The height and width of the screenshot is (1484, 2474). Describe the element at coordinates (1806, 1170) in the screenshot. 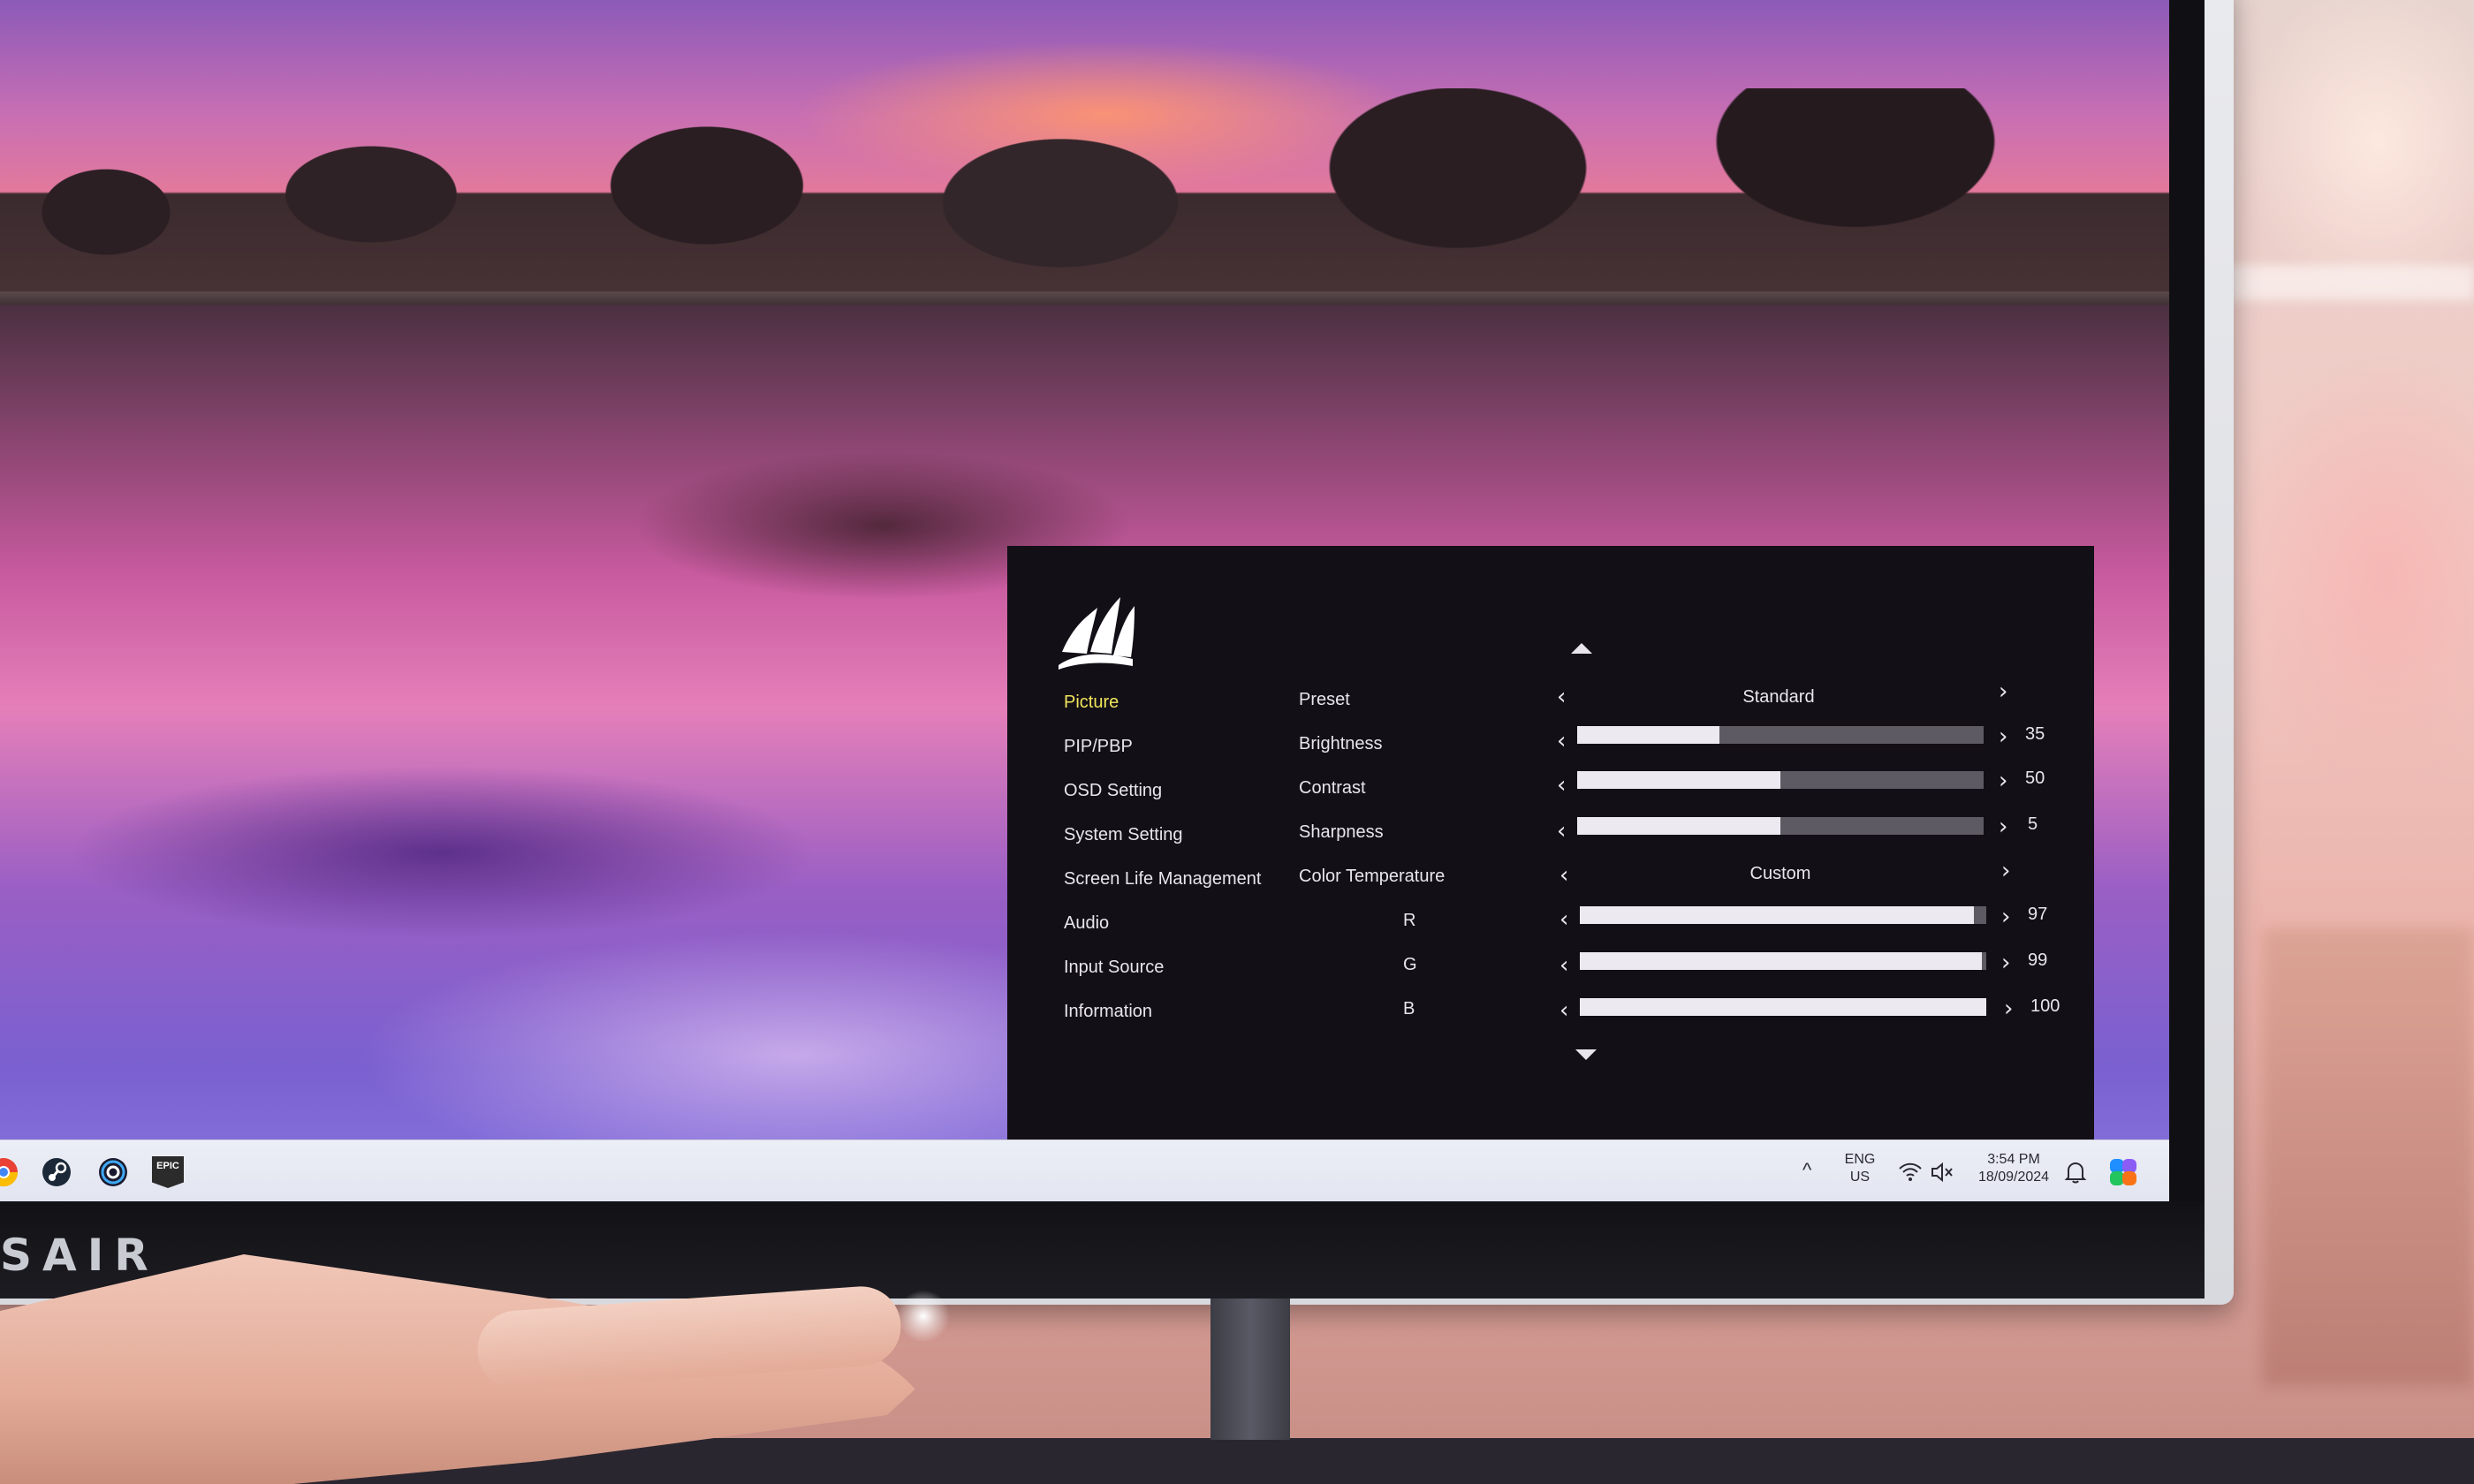

I see `show-hidden-icons-icon: ^` at that location.